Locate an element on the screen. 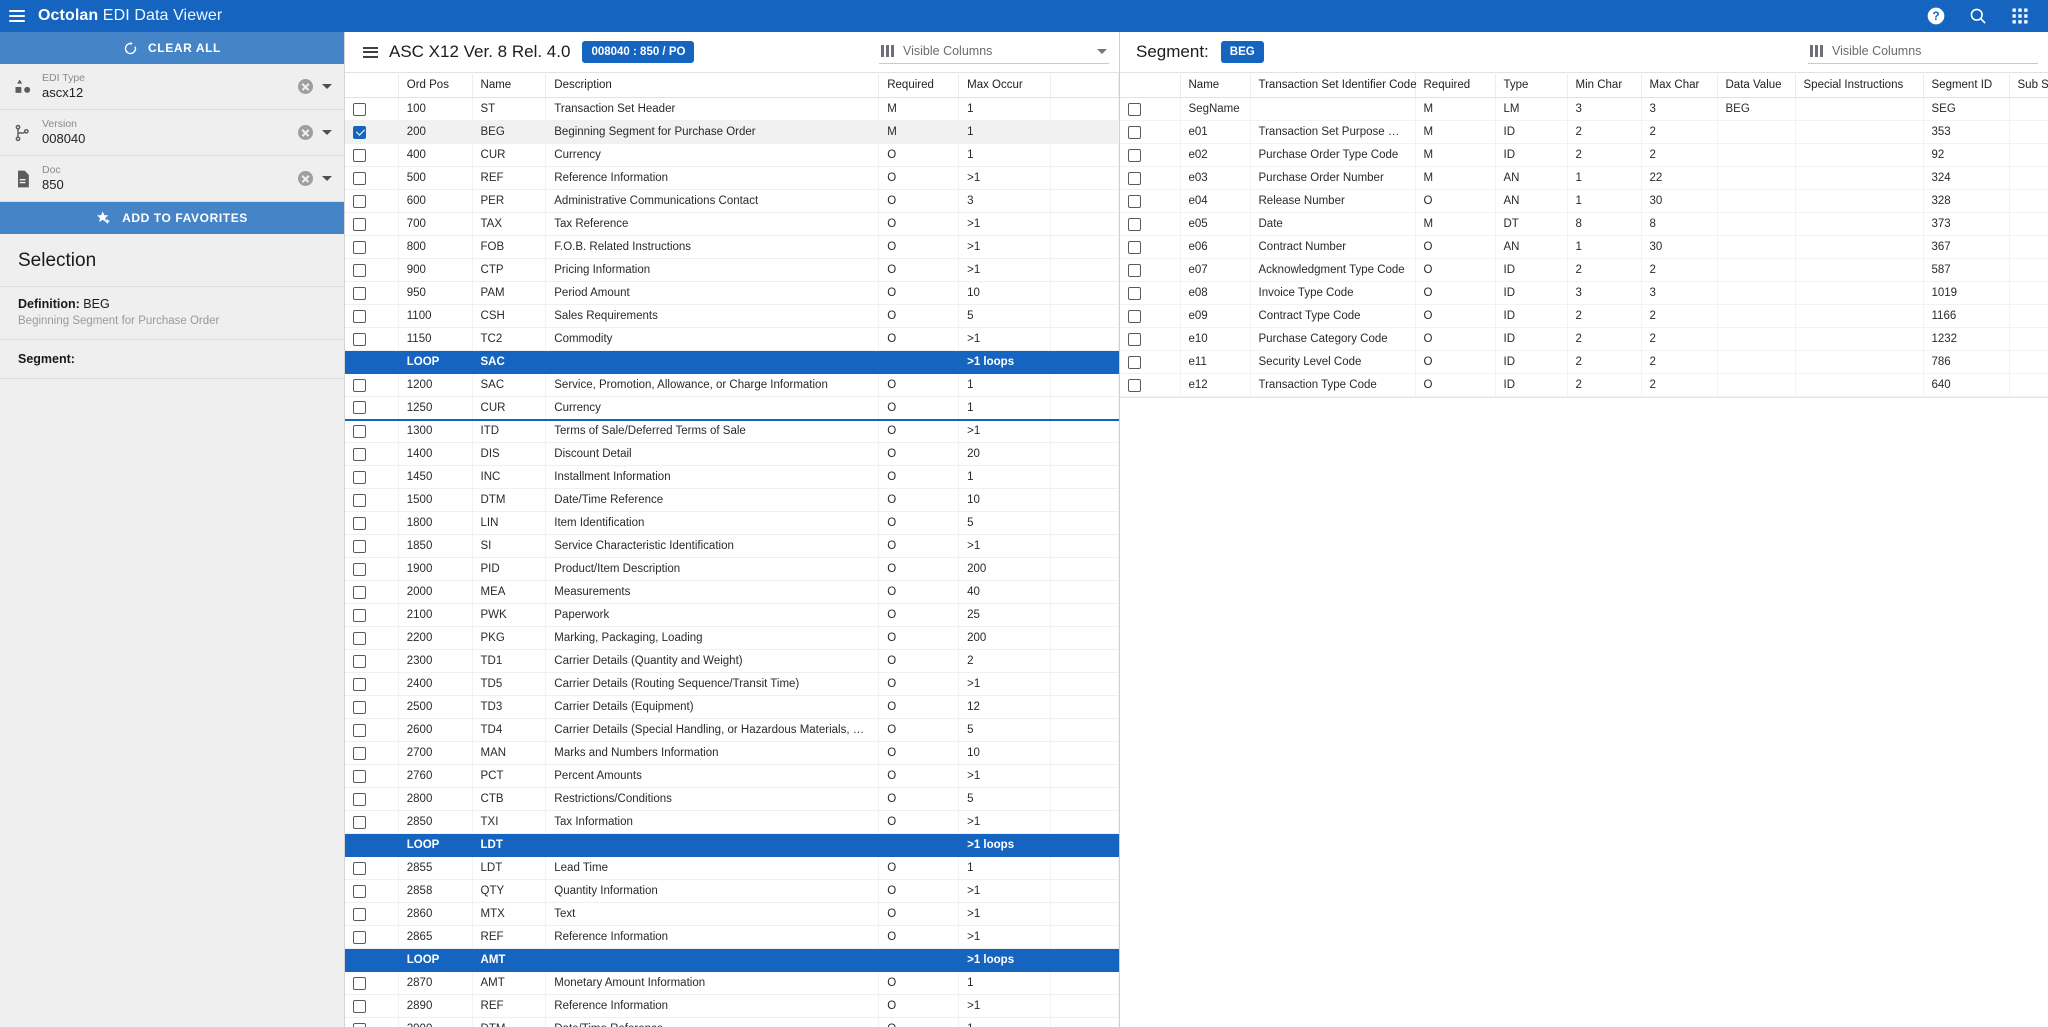 The height and width of the screenshot is (1027, 2048). chevron-down-icon is located at coordinates (327, 178).